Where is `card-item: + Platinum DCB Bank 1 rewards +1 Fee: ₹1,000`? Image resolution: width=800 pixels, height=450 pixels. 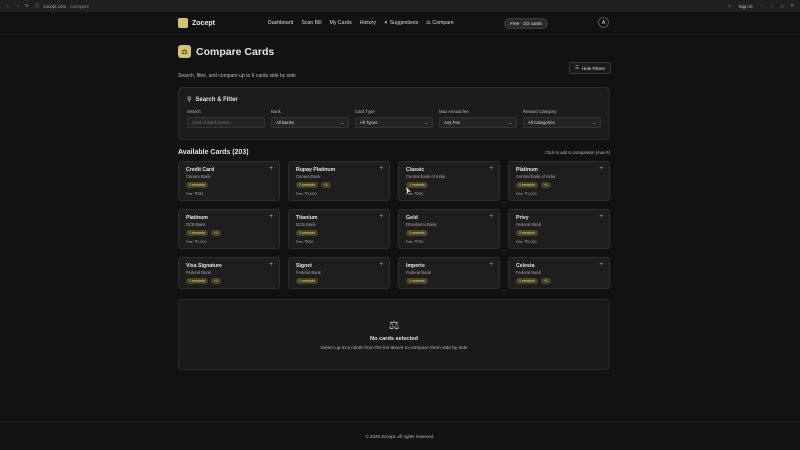
card-item: + Platinum DCB Bank 1 rewards +1 Fee: ₹1,000 is located at coordinates (229, 229).